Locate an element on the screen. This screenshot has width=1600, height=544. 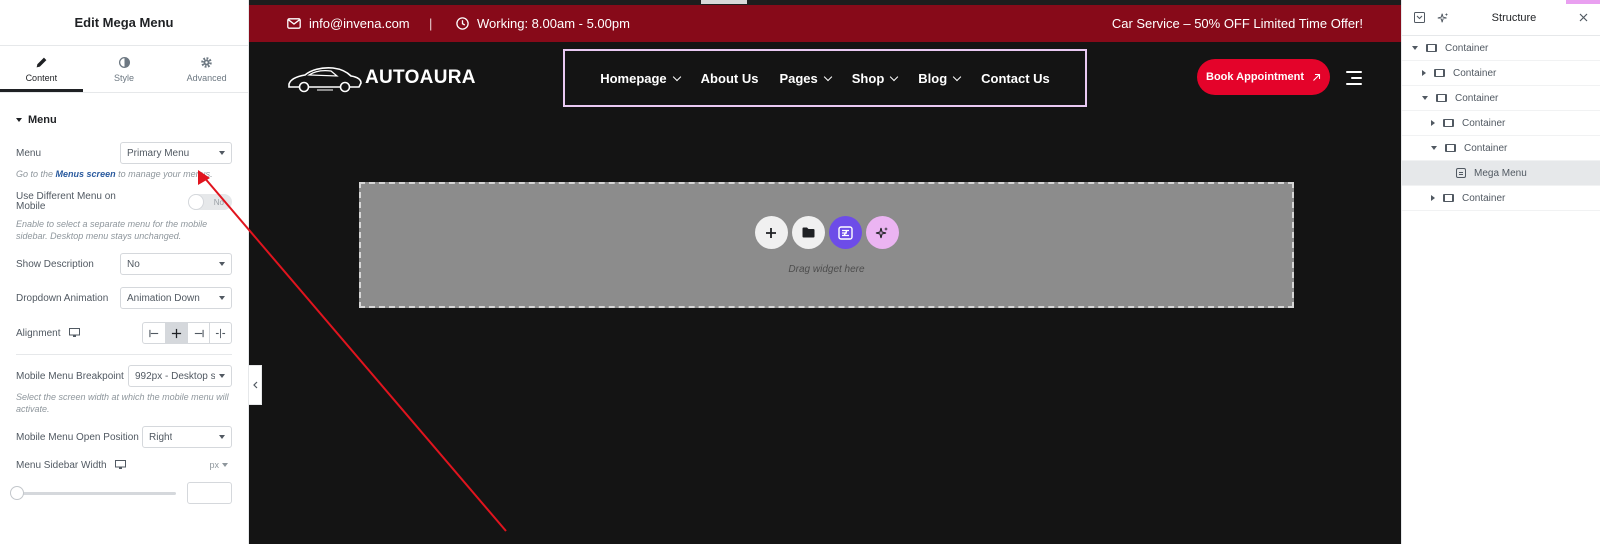
widget-icon is located at coordinates (1461, 173).